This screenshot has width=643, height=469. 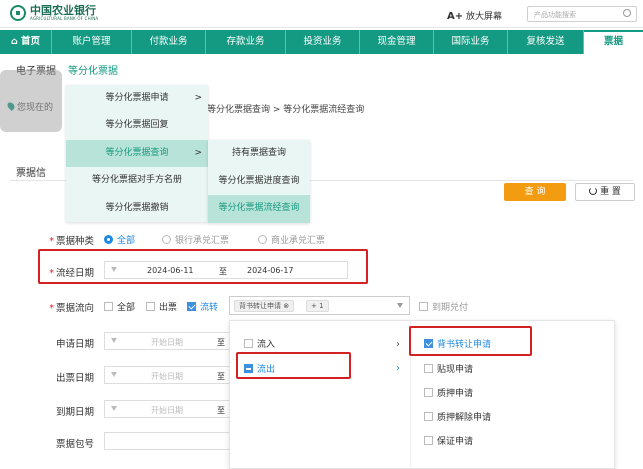 What do you see at coordinates (161, 306) in the screenshot?
I see `flow-direction-issue-checkbox: 出票` at bounding box center [161, 306].